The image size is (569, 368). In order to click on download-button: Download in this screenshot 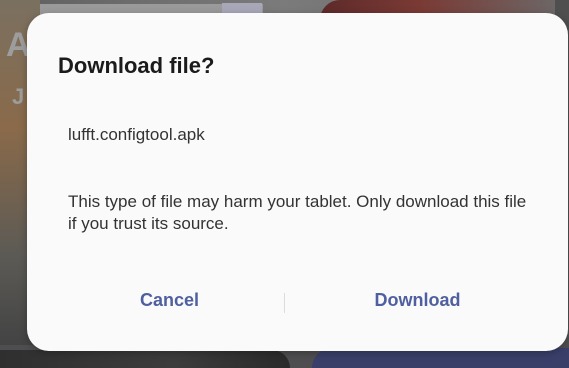, I will do `click(417, 303)`.